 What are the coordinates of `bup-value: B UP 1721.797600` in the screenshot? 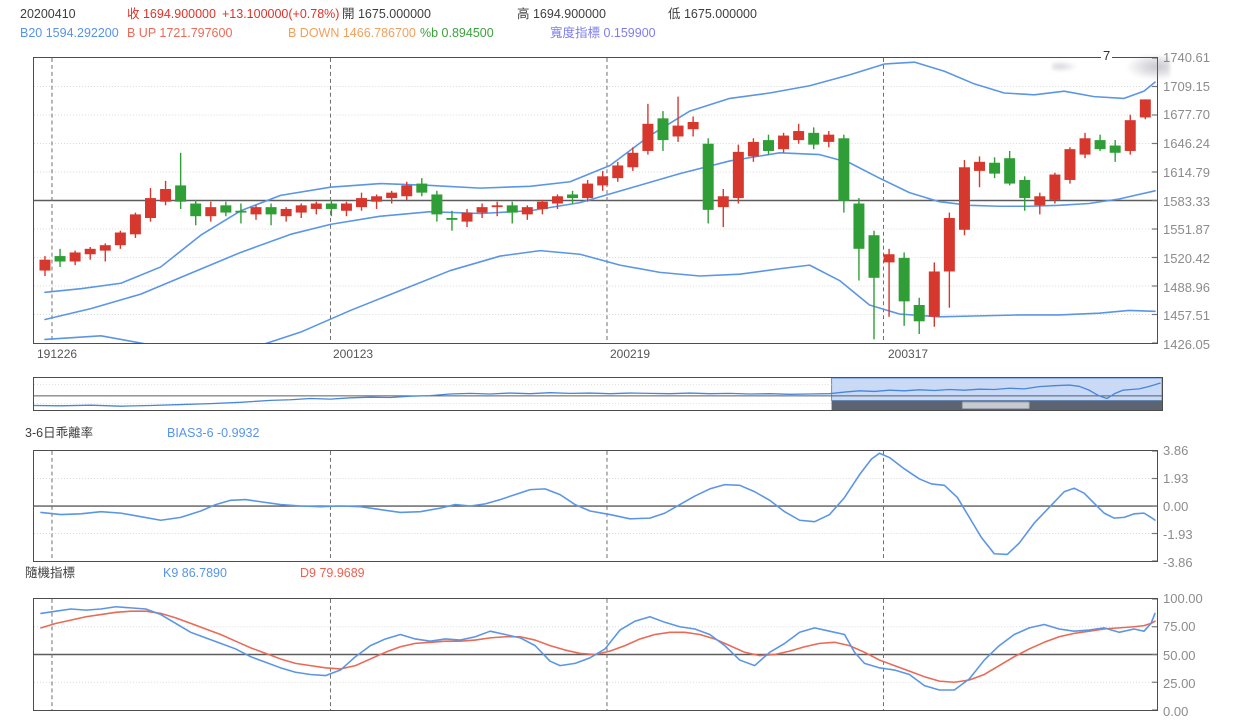 It's located at (180, 33).